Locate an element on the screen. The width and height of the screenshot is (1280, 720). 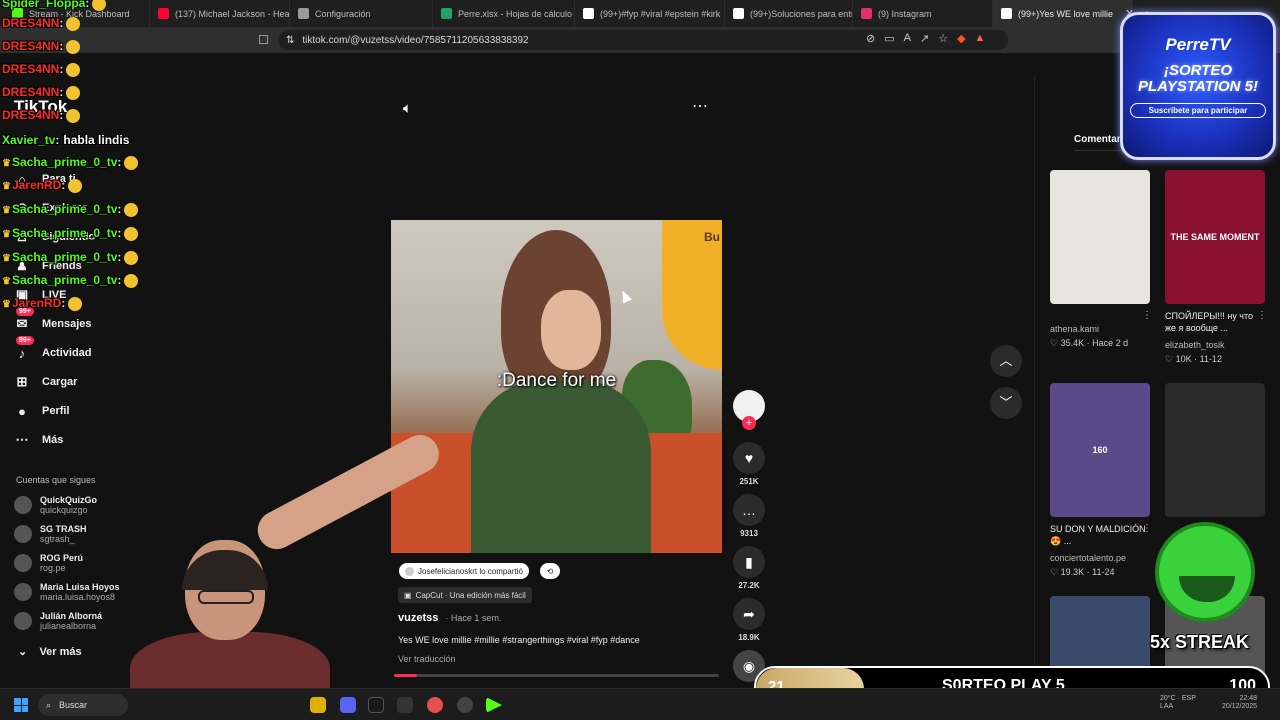
windows-start-icon is located at coordinates (21, 705).